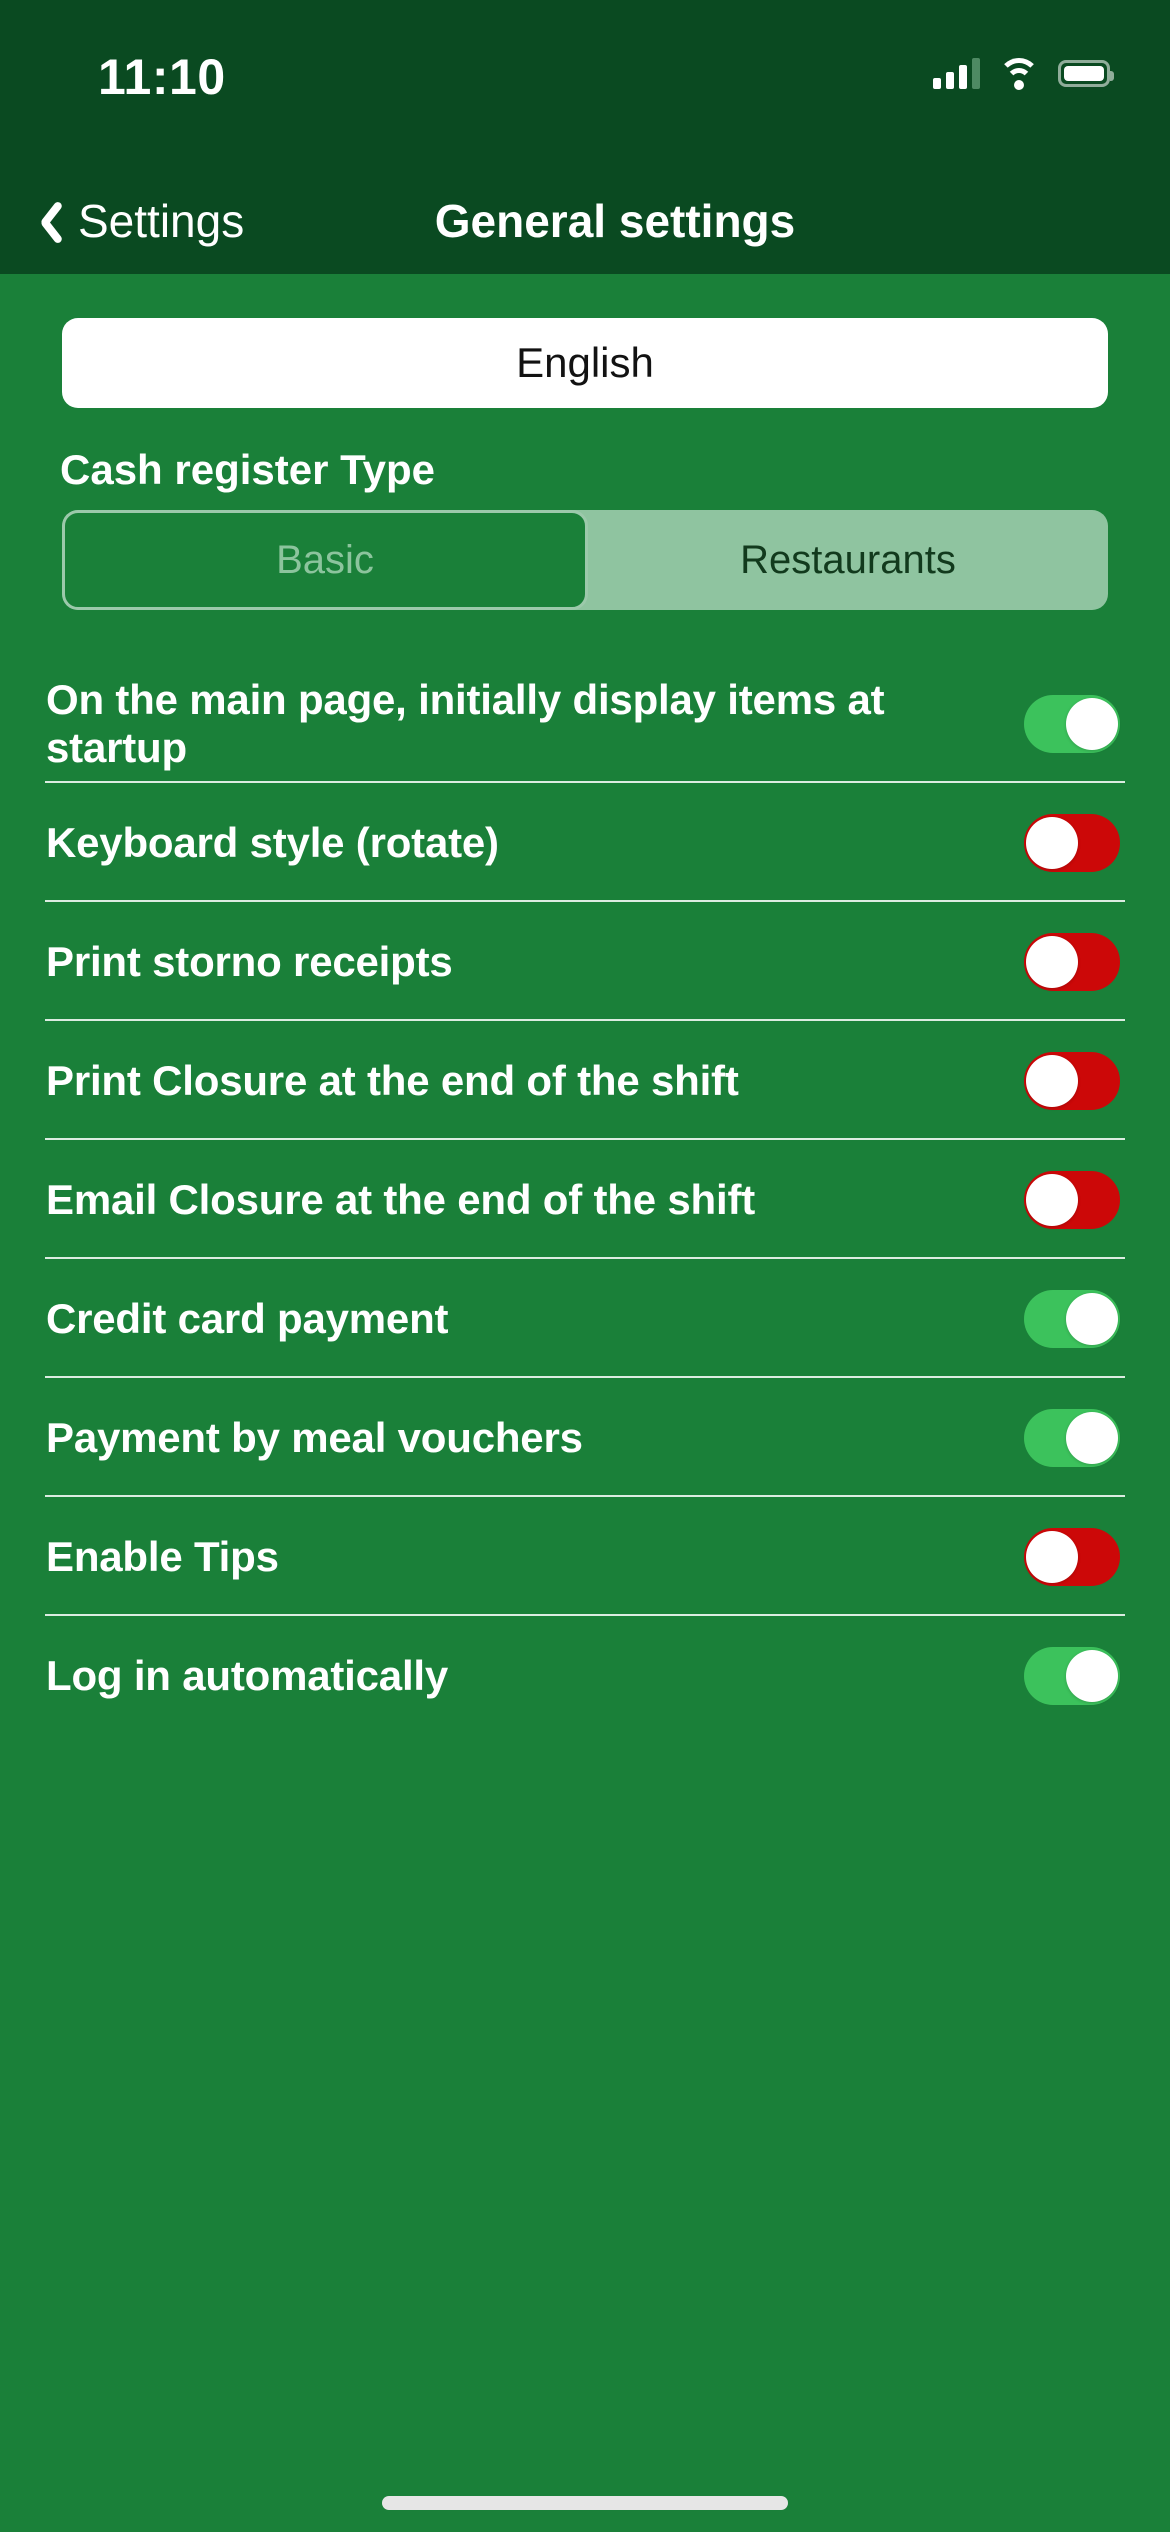 This screenshot has height=2532, width=1170. I want to click on setting-row-email-closure-end-of-shift: Email Closure at the end of the shift, so click(585, 1199).